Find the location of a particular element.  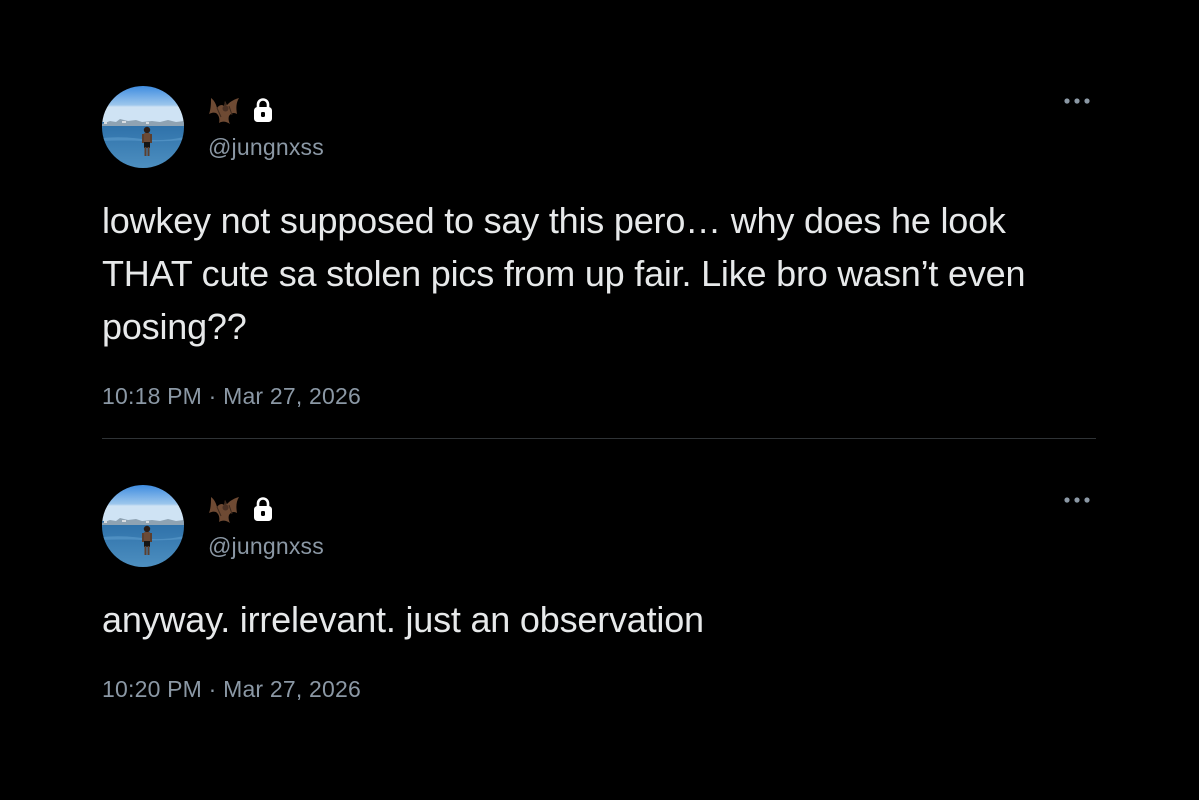

tweet-text: anyway. irrelevant. just an observation is located at coordinates (403, 619).